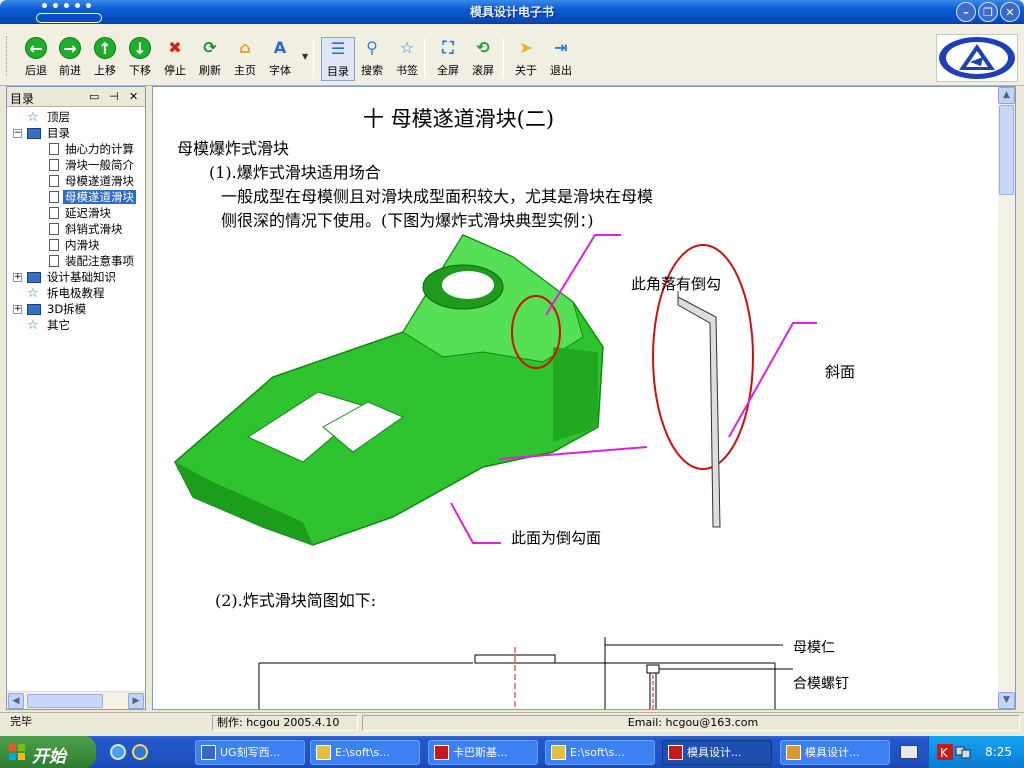 The width and height of the screenshot is (1024, 768). I want to click on toolbar-button-stop: ✖ 停止, so click(175, 59).